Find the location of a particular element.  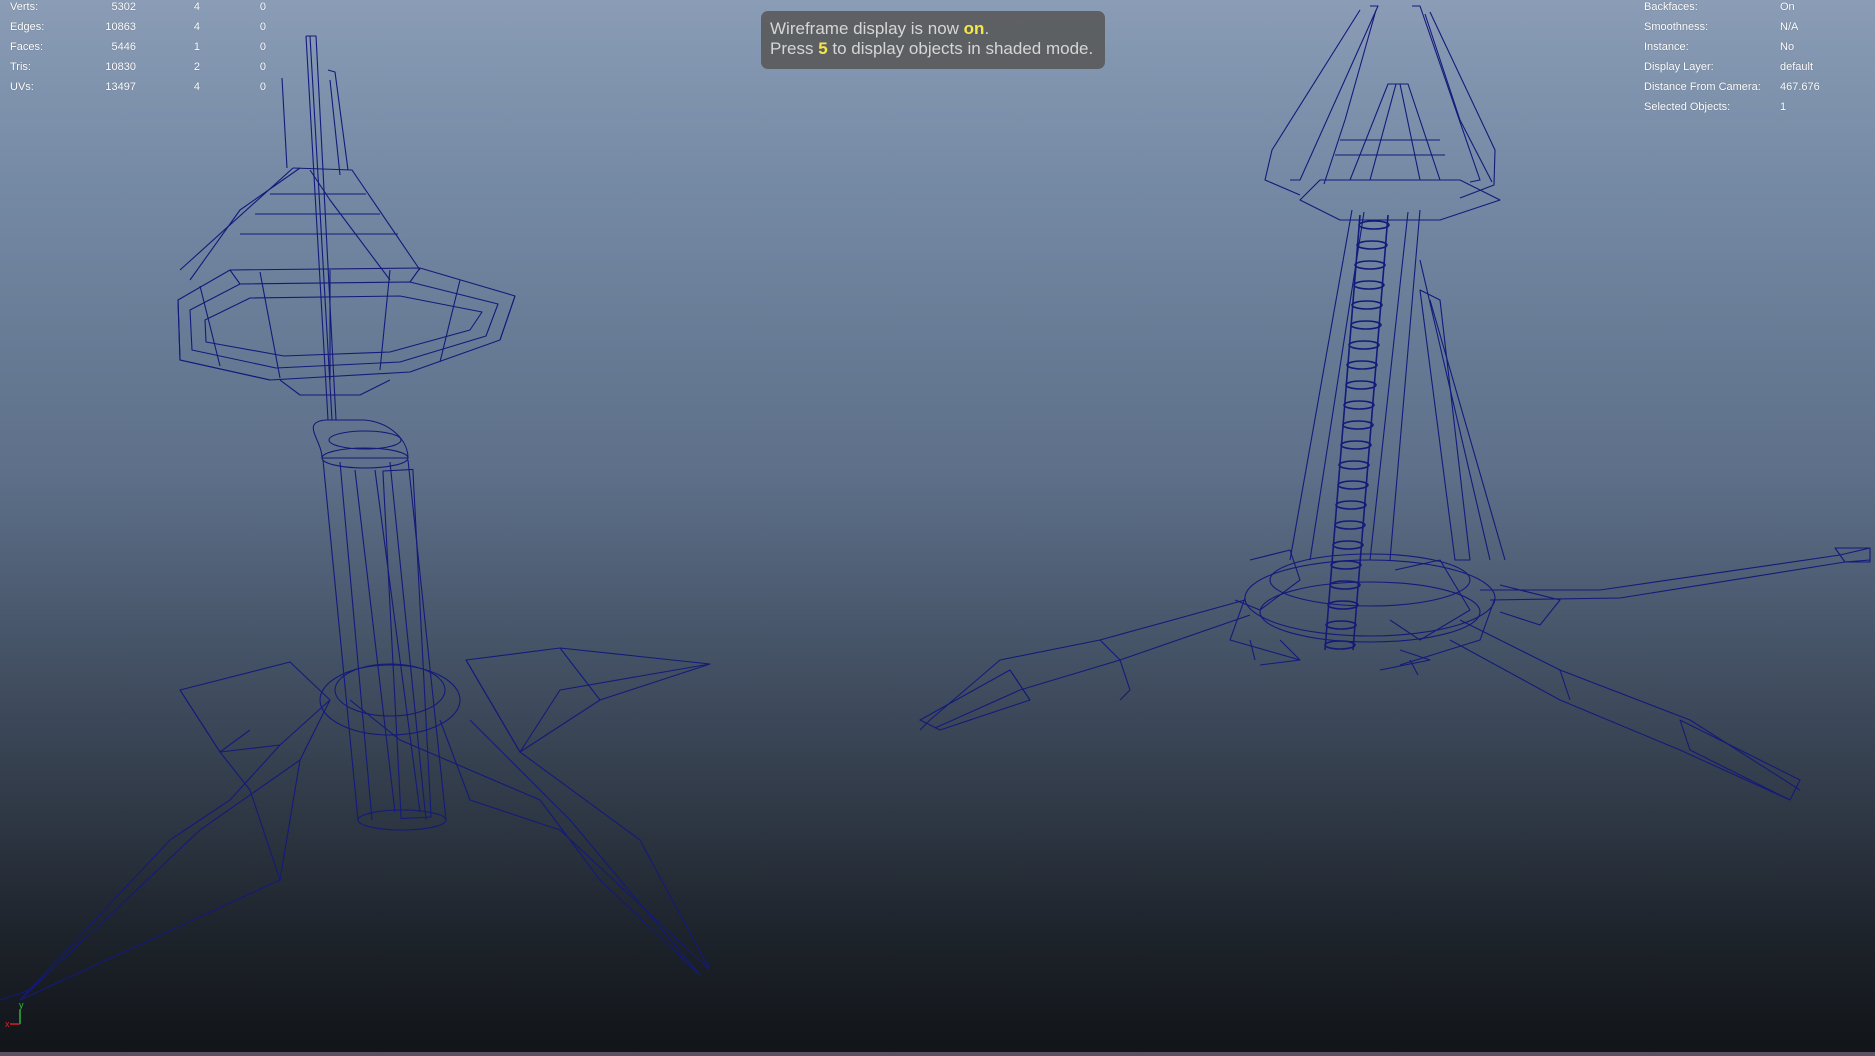

hud-label: Instance: is located at coordinates (1666, 47).